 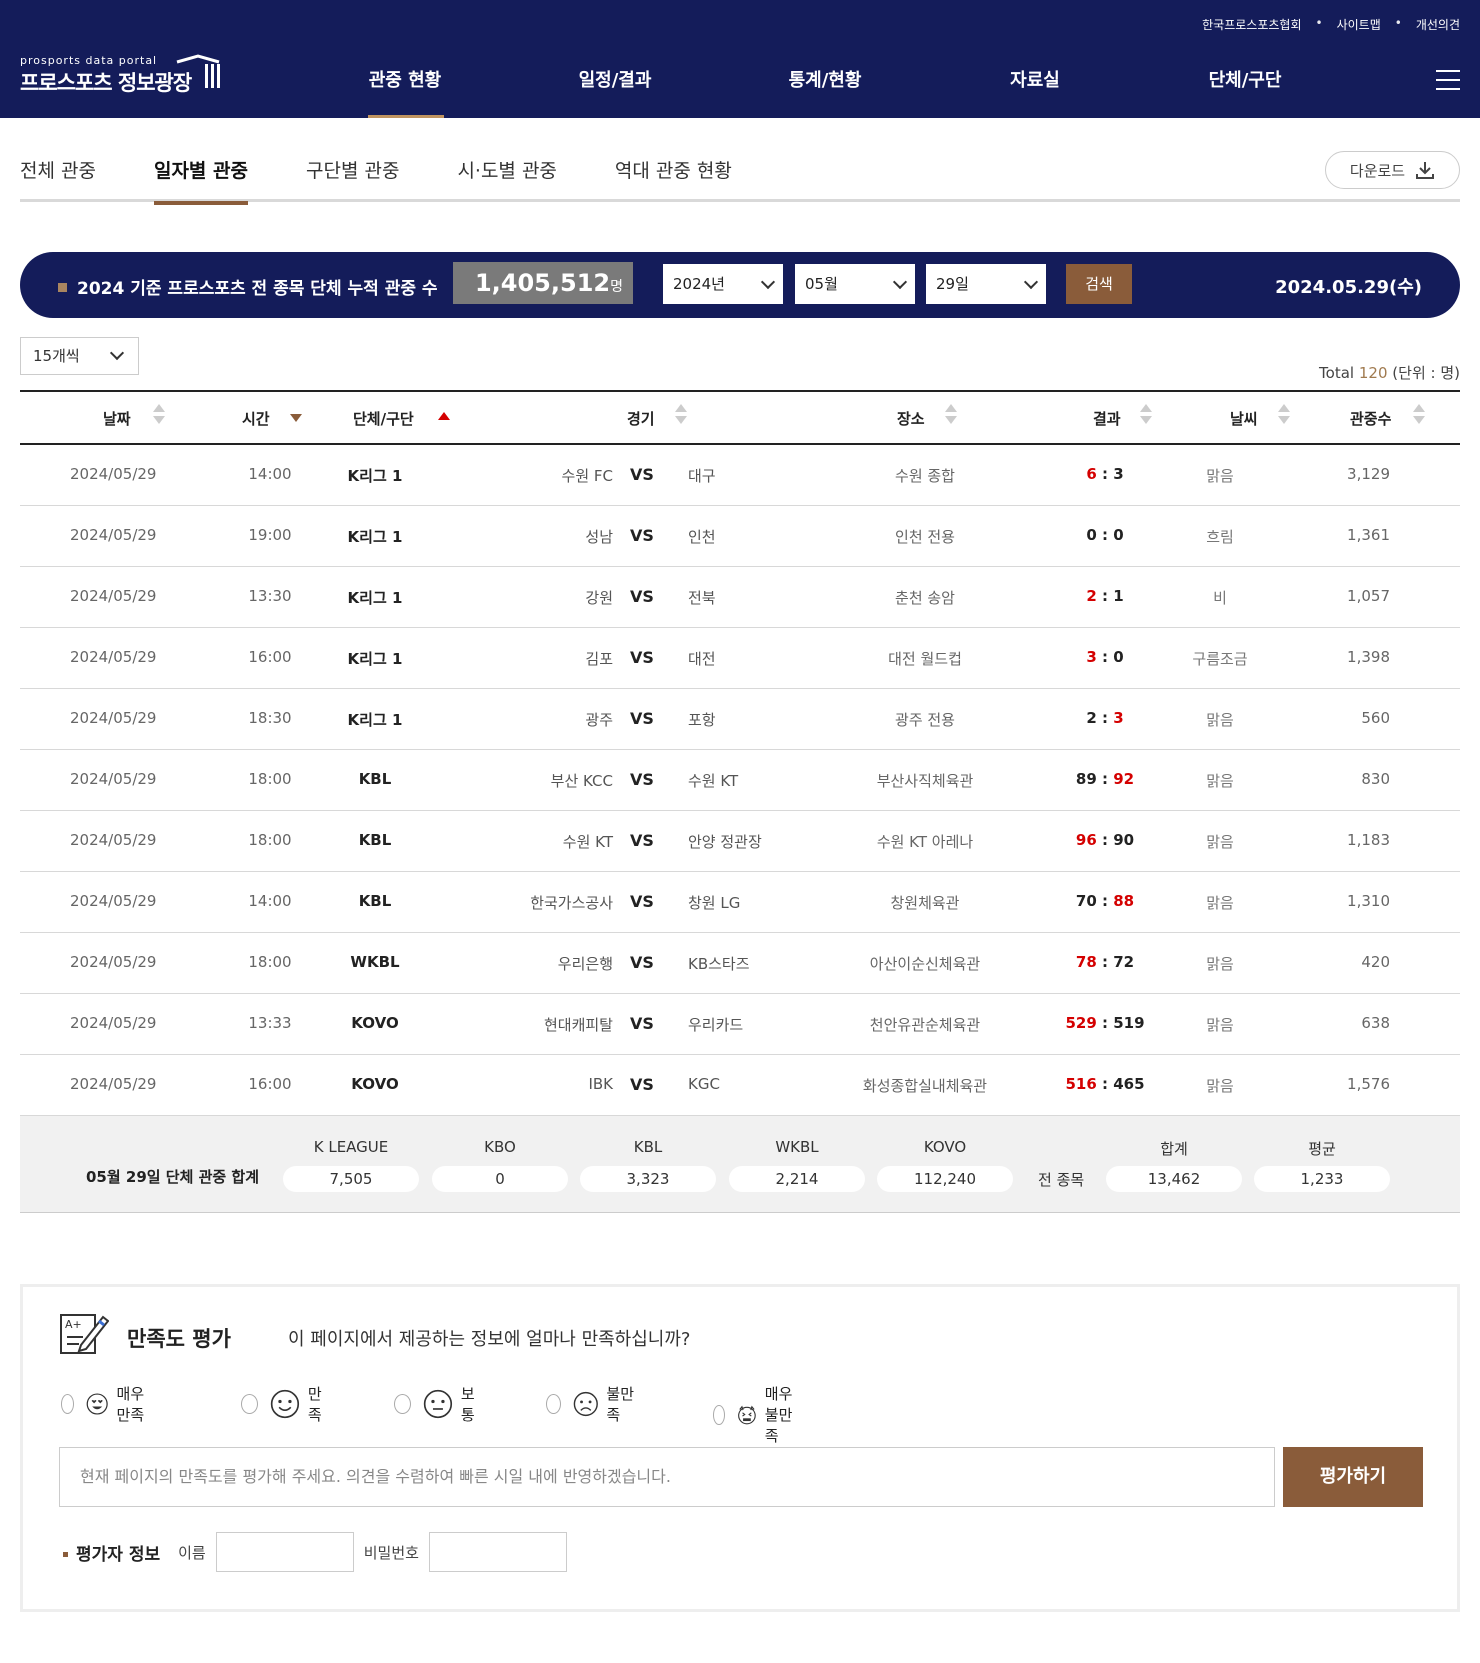 What do you see at coordinates (1251, 24) in the screenshot?
I see `util-link-kpsa: 한국프로스포츠협회` at bounding box center [1251, 24].